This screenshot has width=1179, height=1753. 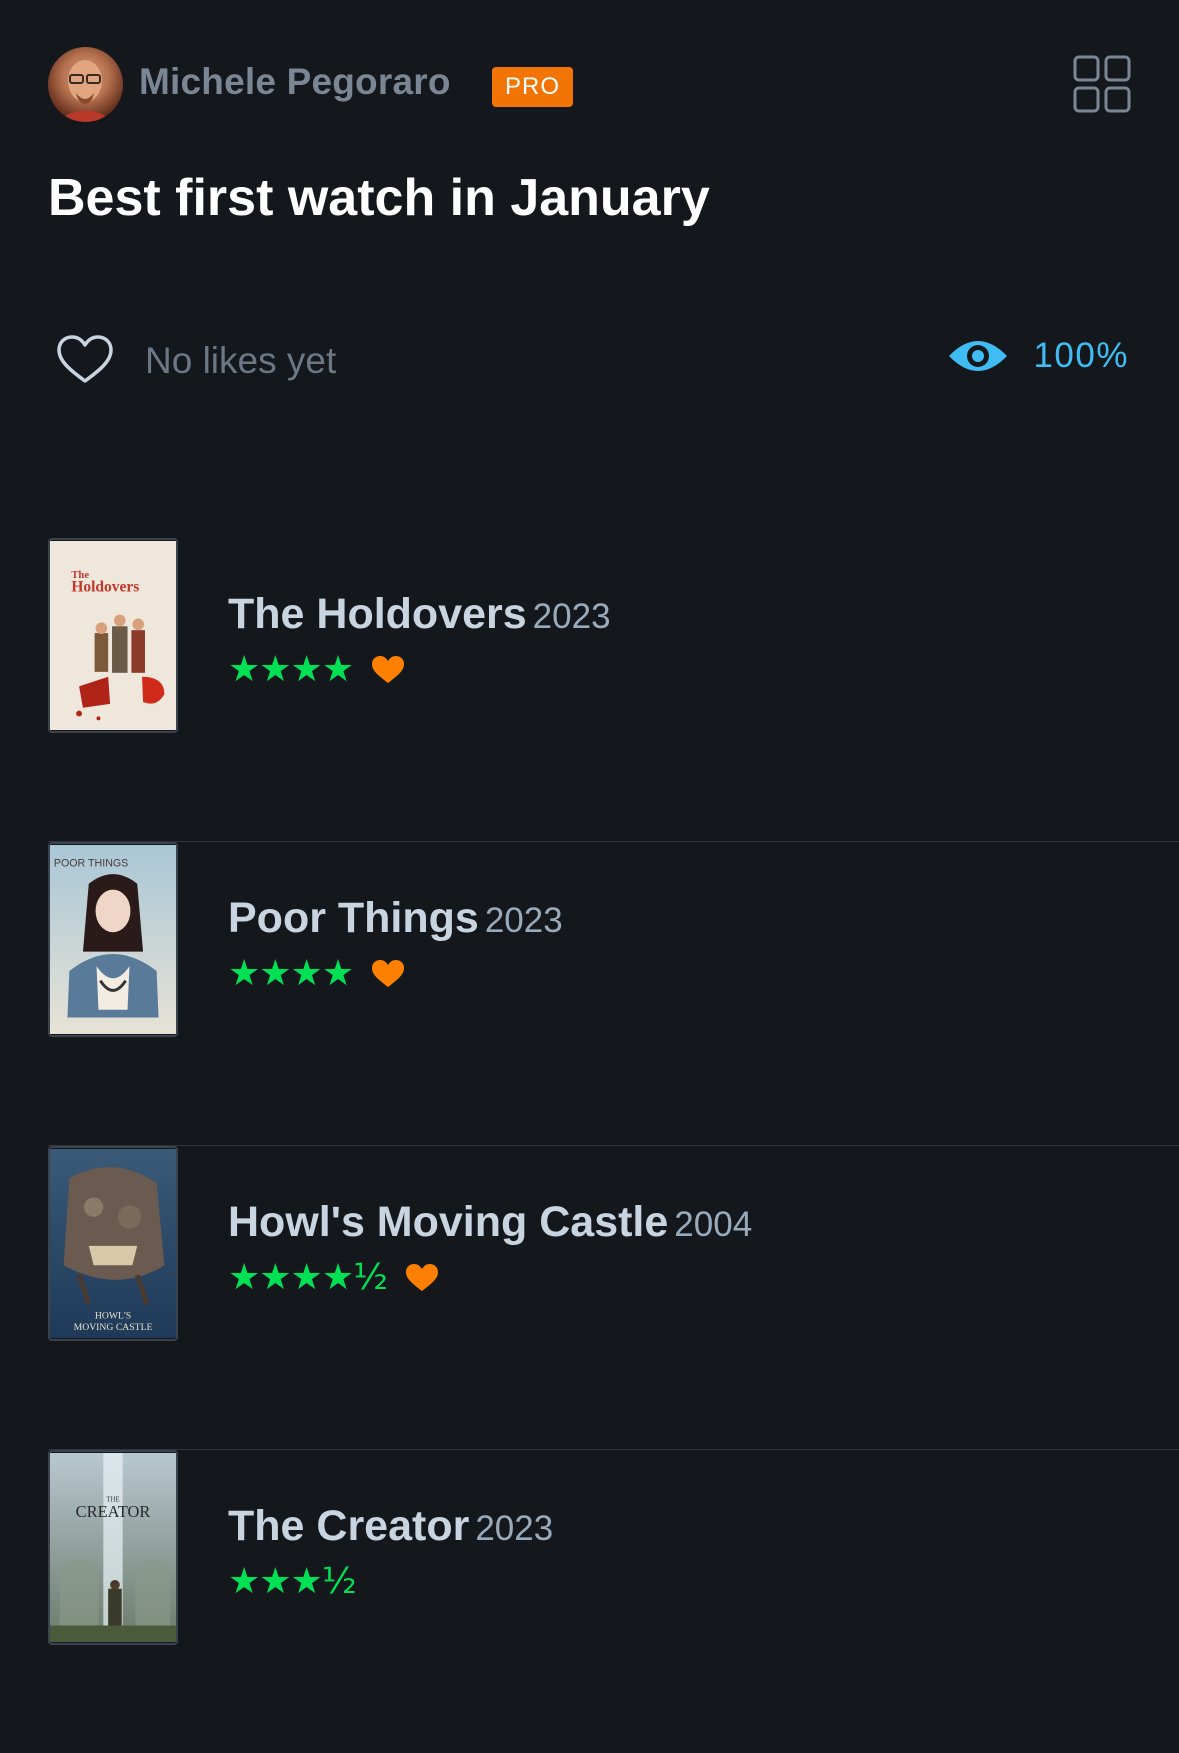 What do you see at coordinates (113, 1316) in the screenshot?
I see `svg-text: HOWL'S` at bounding box center [113, 1316].